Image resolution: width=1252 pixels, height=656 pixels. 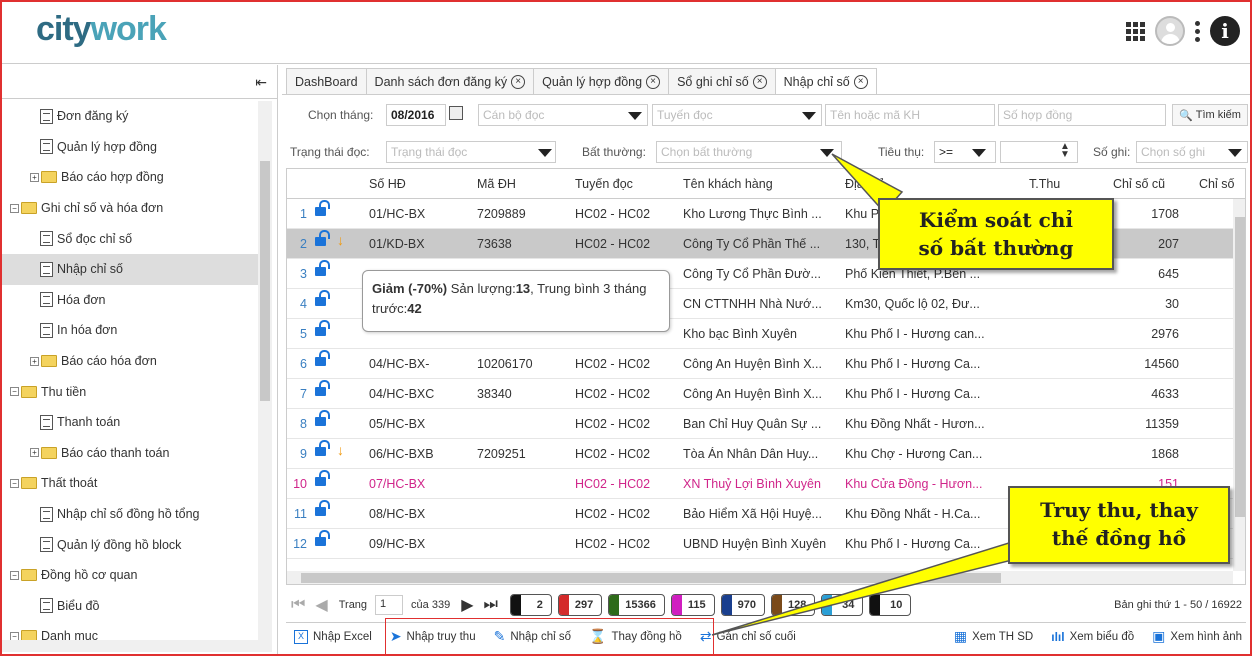 What do you see at coordinates (1092, 637) in the screenshot?
I see `view-chart-button: ılıl Xem biểu đồ` at bounding box center [1092, 637].